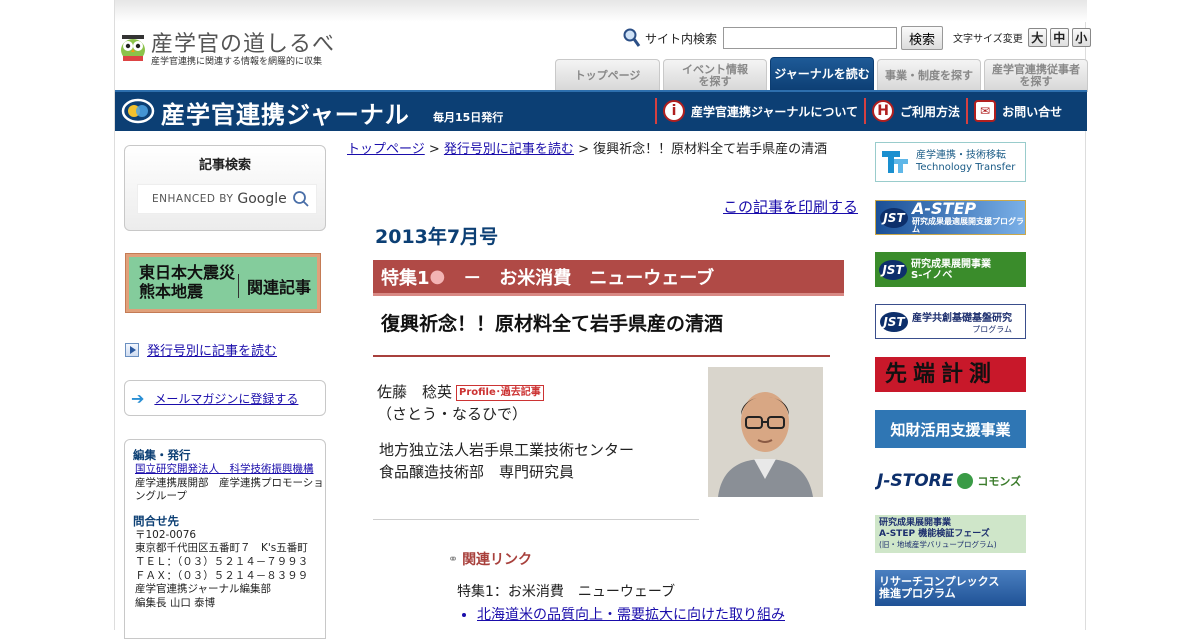 The height and width of the screenshot is (639, 1200). I want to click on banner-s-innovation: JST 研究成果展開事業 S-イノベ, so click(950, 269).